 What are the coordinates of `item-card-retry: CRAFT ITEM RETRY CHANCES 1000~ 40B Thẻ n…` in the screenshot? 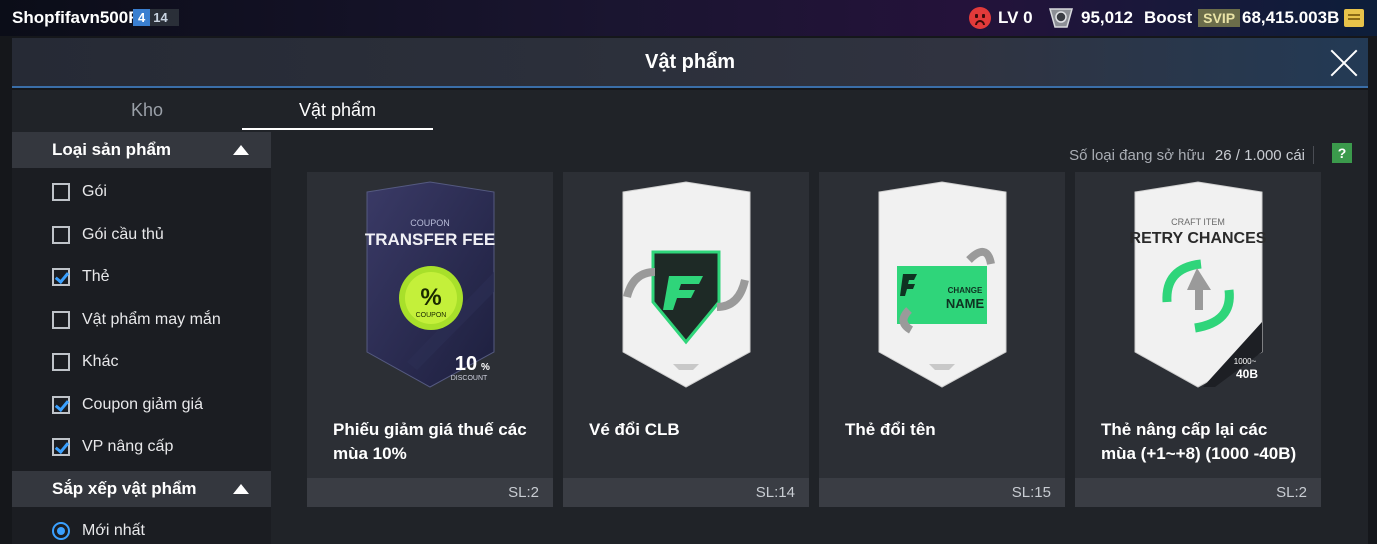 It's located at (1198, 339).